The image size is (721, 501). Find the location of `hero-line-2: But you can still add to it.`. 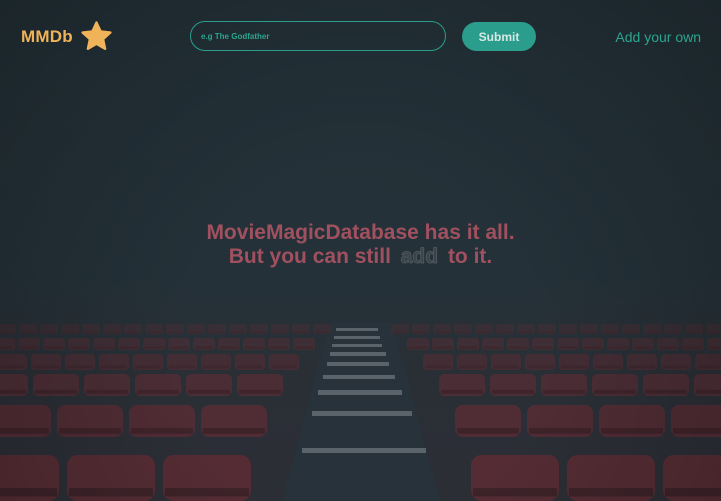

hero-line-2: But you can still add to it. is located at coordinates (360, 257).